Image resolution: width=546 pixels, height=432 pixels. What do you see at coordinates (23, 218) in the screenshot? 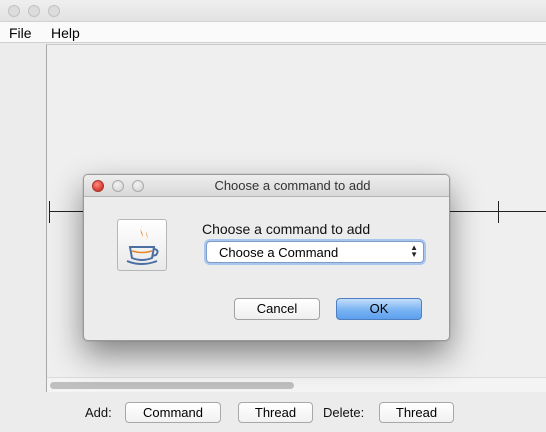
I see `left-panel` at bounding box center [23, 218].